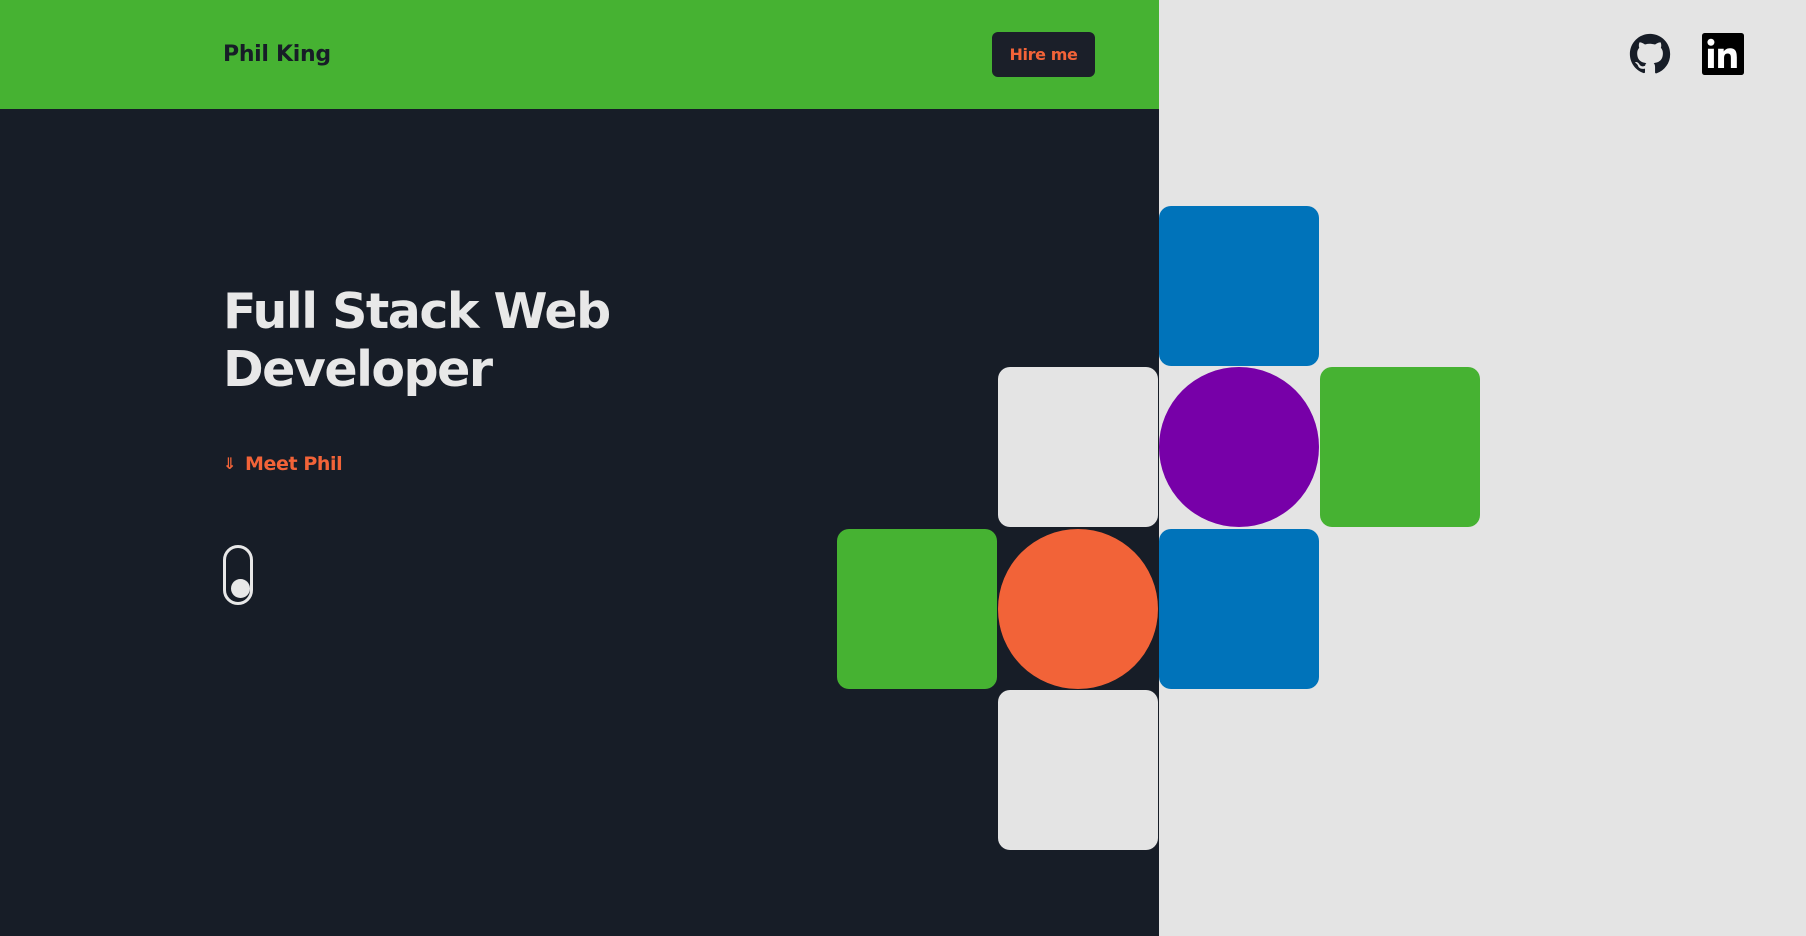 The width and height of the screenshot is (1806, 936). Describe the element at coordinates (1043, 54) in the screenshot. I see `hire-me-button: Hire me` at that location.